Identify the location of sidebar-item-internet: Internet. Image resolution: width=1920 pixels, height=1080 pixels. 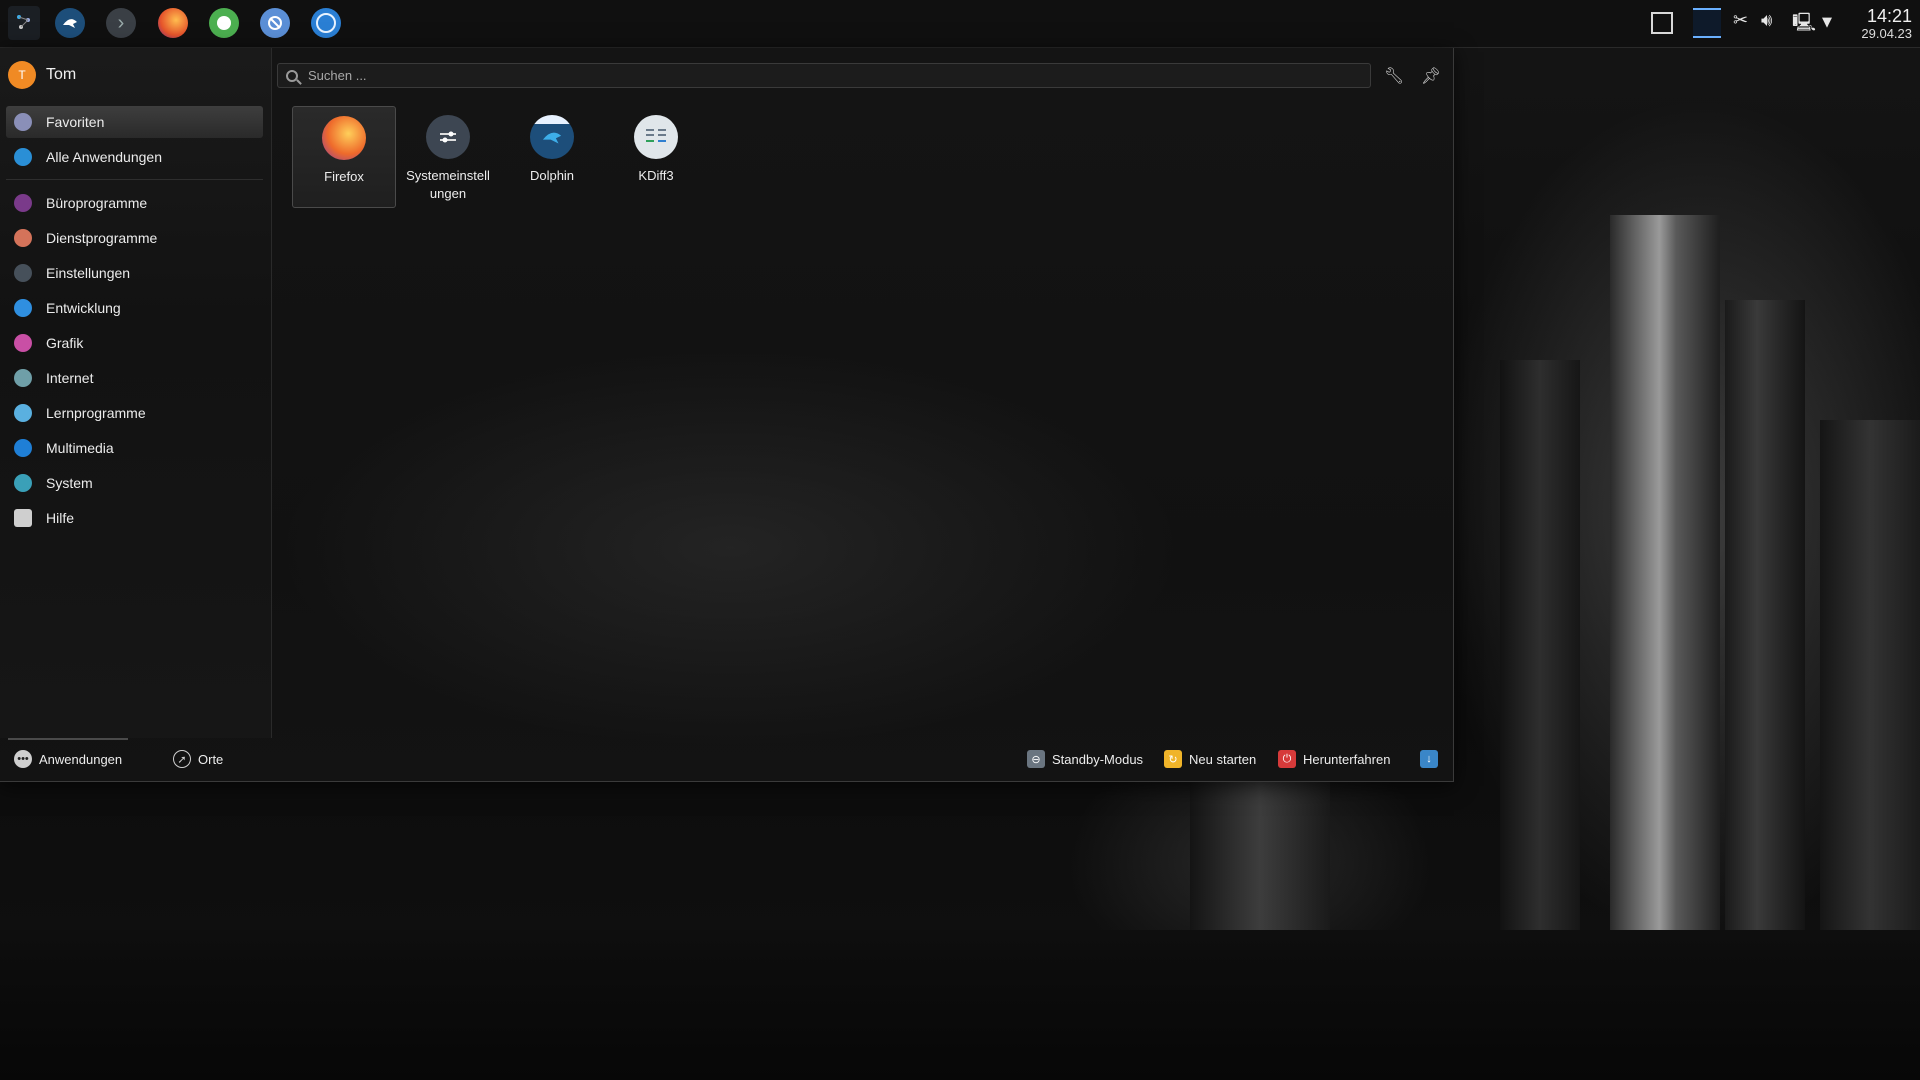
(134, 378).